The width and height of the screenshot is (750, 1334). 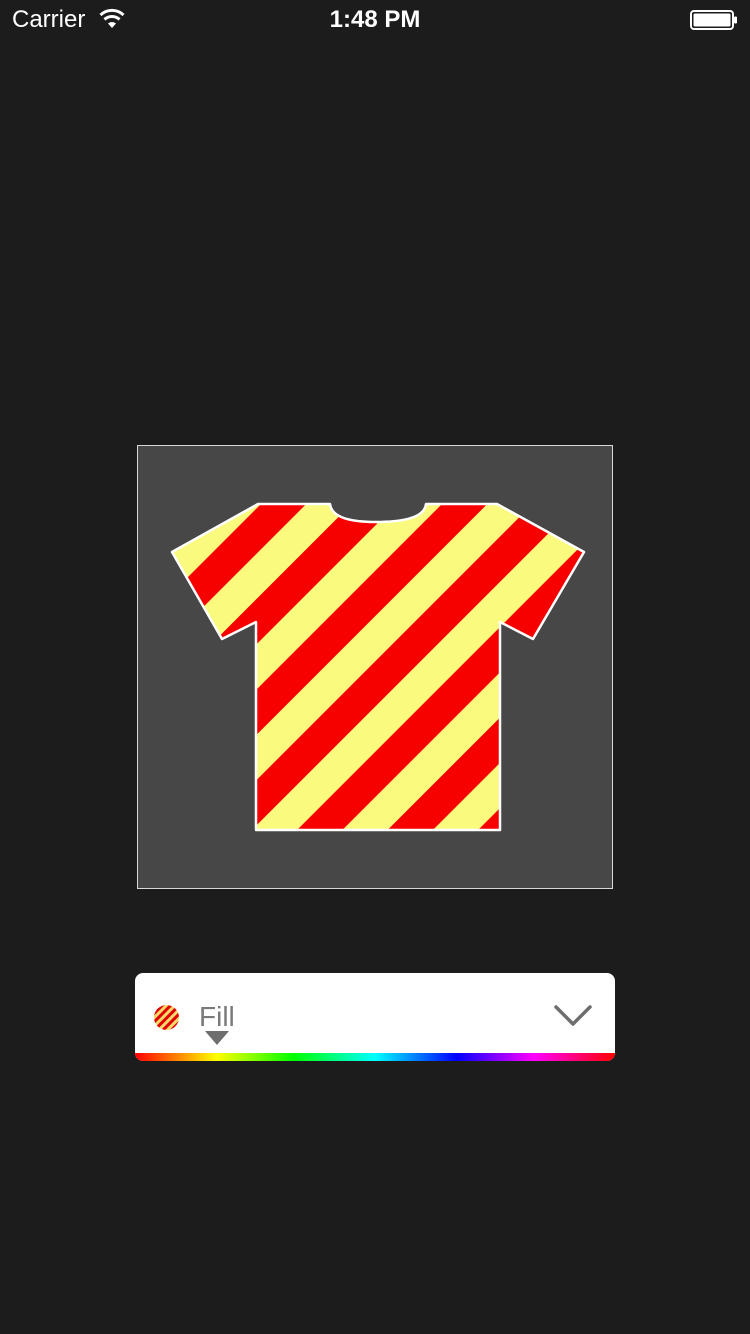 What do you see at coordinates (375, 1017) in the screenshot?
I see `fill-selector: Fill` at bounding box center [375, 1017].